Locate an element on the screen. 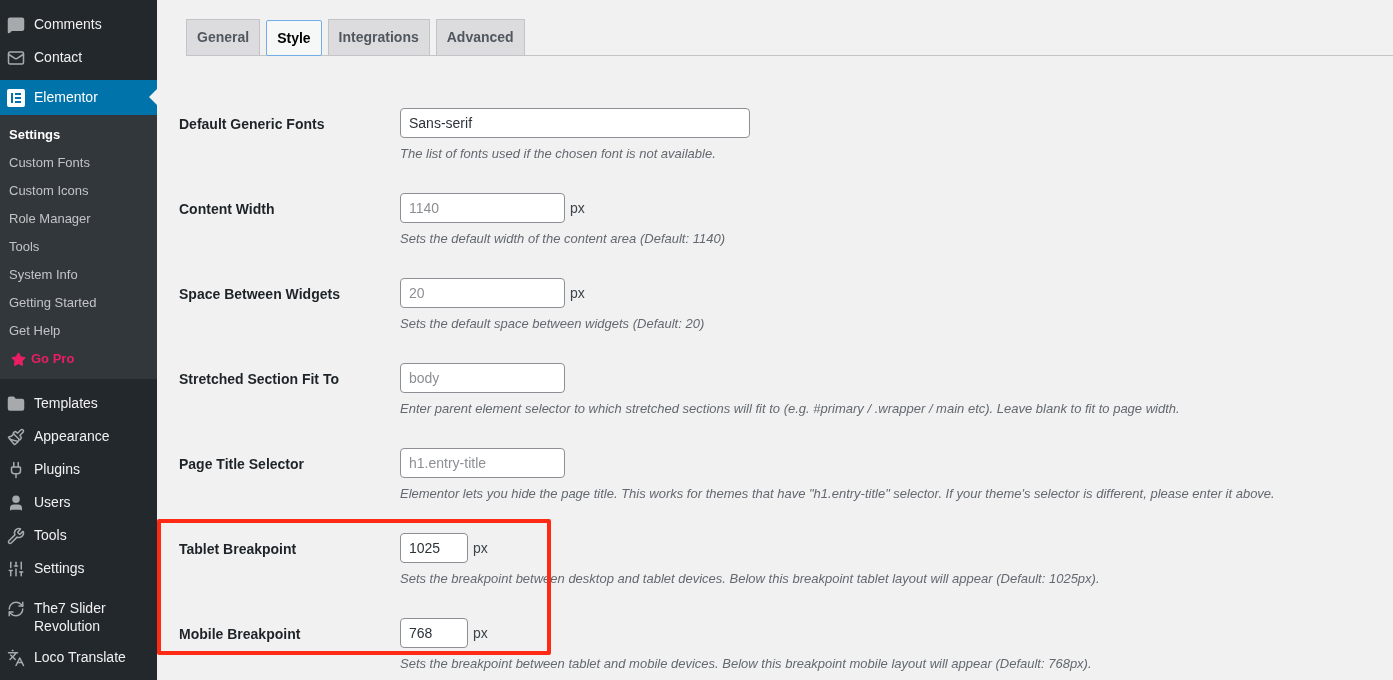 The width and height of the screenshot is (1393, 680). sidebar-item: Comments is located at coordinates (78, 24).